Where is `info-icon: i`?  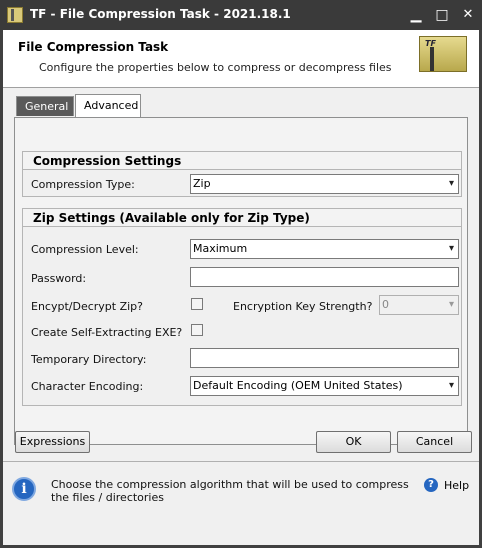
info-icon: i is located at coordinates (24, 489).